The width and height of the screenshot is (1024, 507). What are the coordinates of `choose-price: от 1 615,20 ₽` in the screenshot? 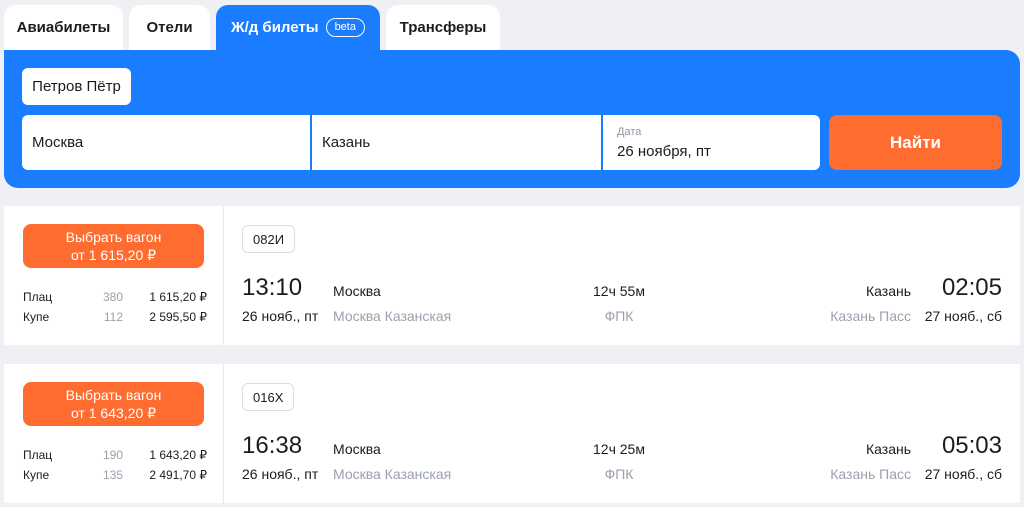 It's located at (113, 255).